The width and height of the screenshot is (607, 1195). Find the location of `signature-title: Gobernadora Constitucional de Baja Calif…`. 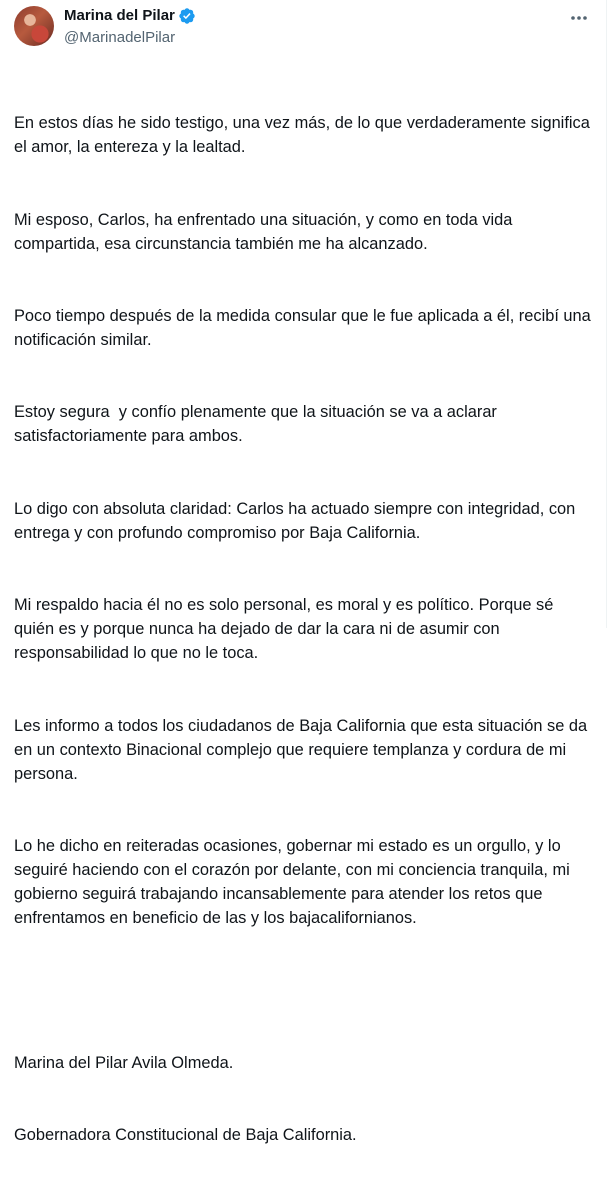

signature-title: Gobernadora Constitucional de Baja Calif… is located at coordinates (185, 1135).